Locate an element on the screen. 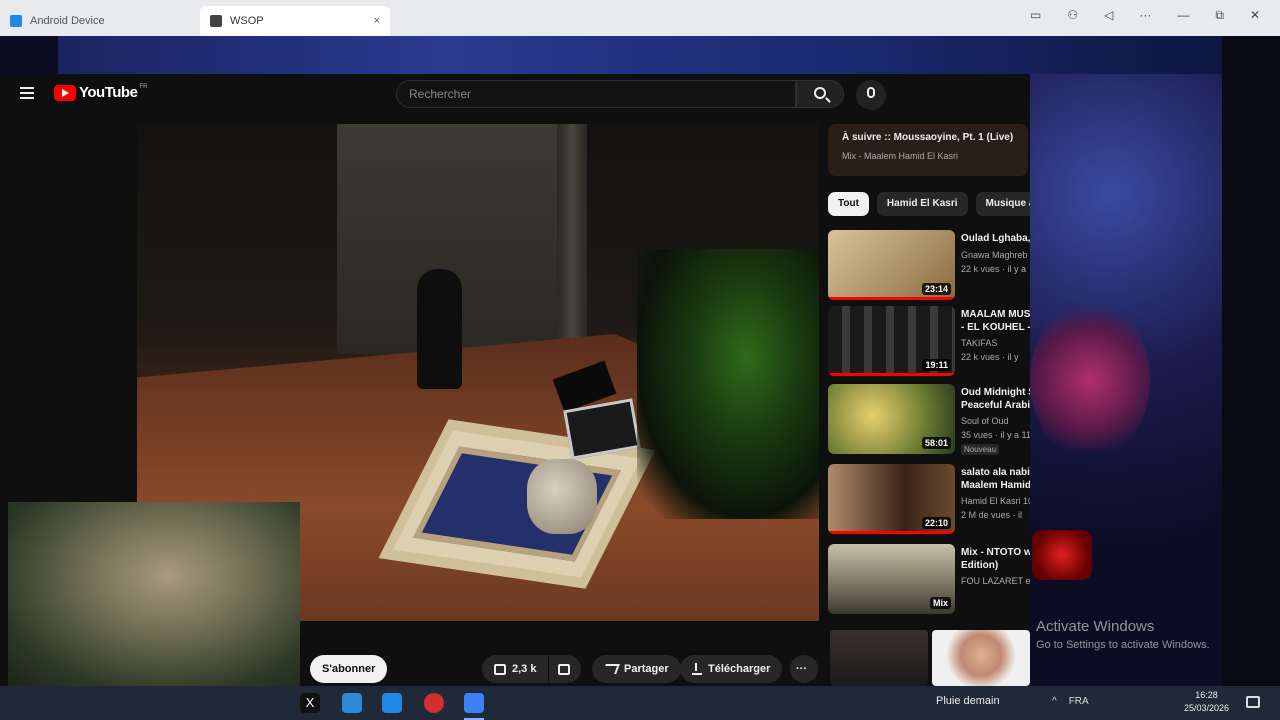 The height and width of the screenshot is (720, 1280). more-icon: ··· is located at coordinates (1145, 15).